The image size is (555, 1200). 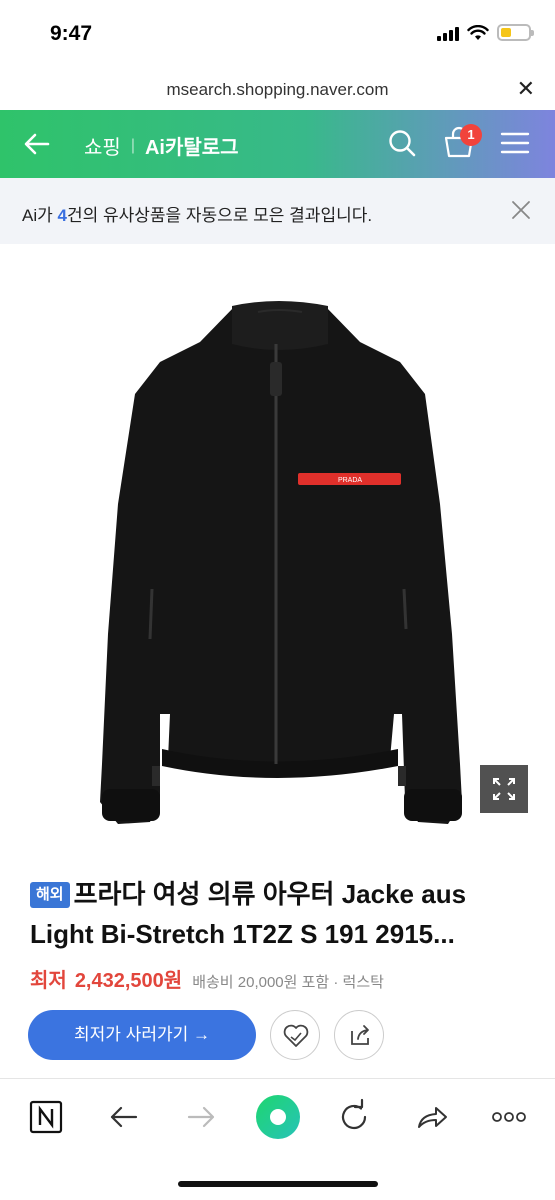 I want to click on expand-icon, so click(x=504, y=789).